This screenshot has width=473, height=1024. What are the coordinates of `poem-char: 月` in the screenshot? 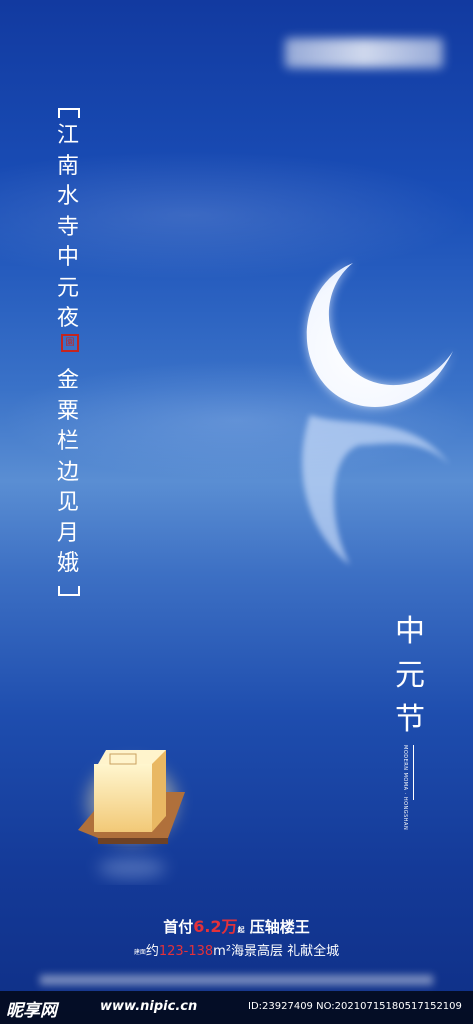 It's located at (67, 533).